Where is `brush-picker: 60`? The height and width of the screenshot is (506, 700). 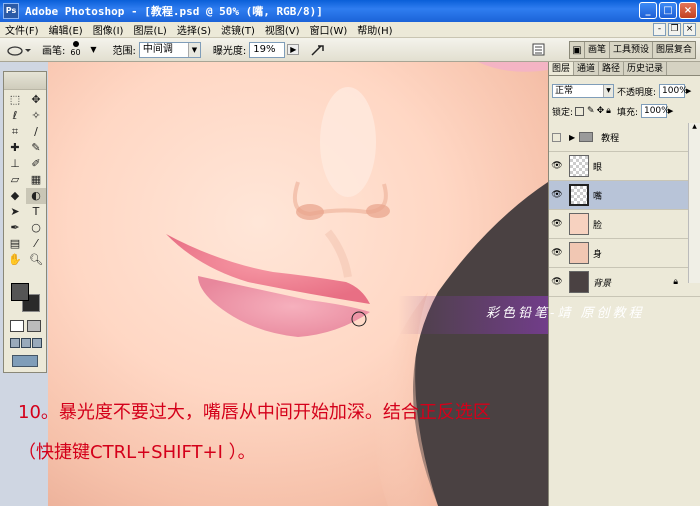
brush-picker: 60 is located at coordinates (78, 50).